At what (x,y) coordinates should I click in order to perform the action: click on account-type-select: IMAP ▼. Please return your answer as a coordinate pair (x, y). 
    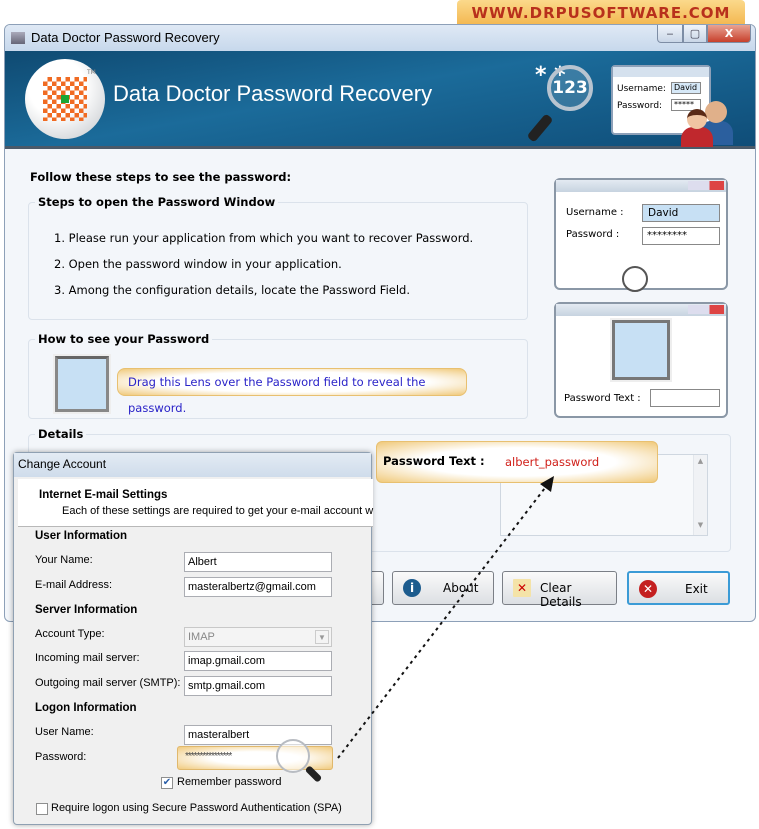
    Looking at the image, I should click on (258, 637).